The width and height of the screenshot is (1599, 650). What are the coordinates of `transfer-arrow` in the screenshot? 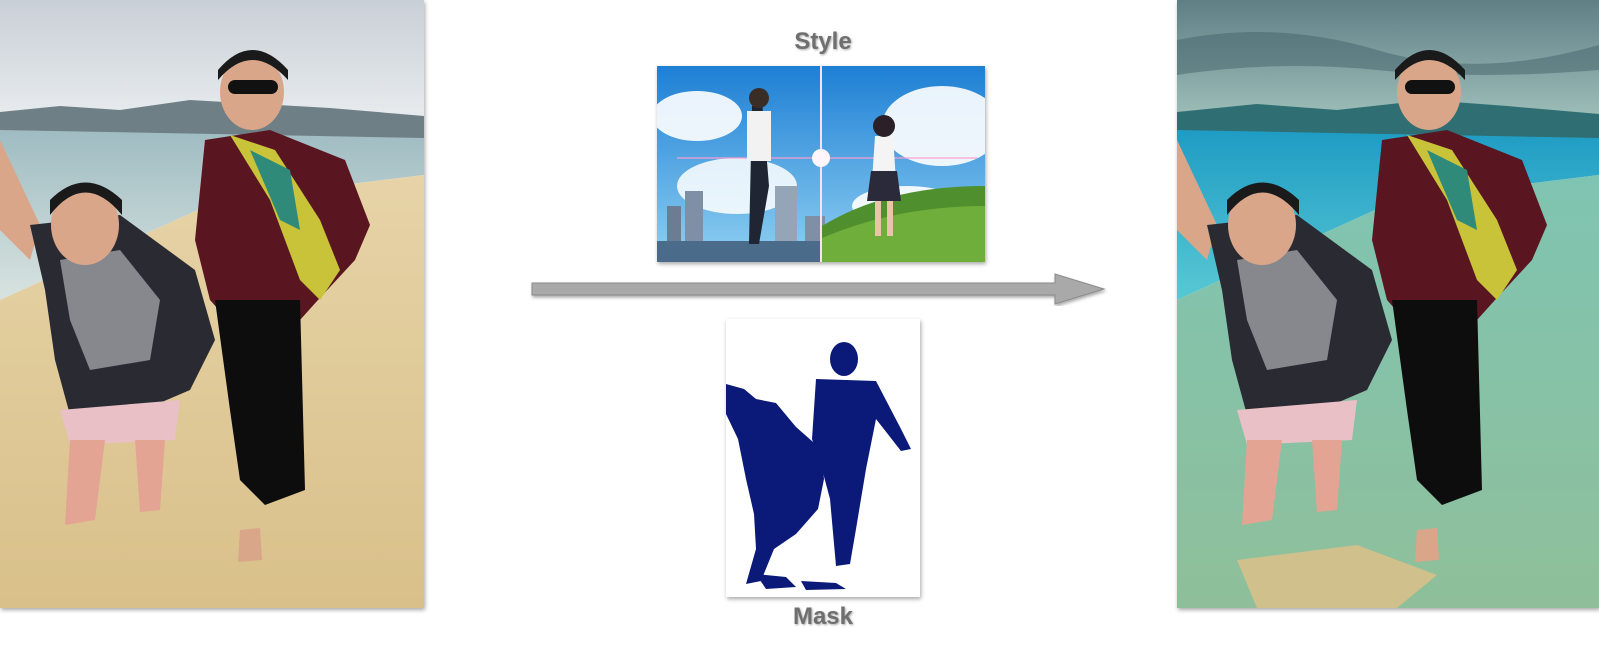 It's located at (818, 289).